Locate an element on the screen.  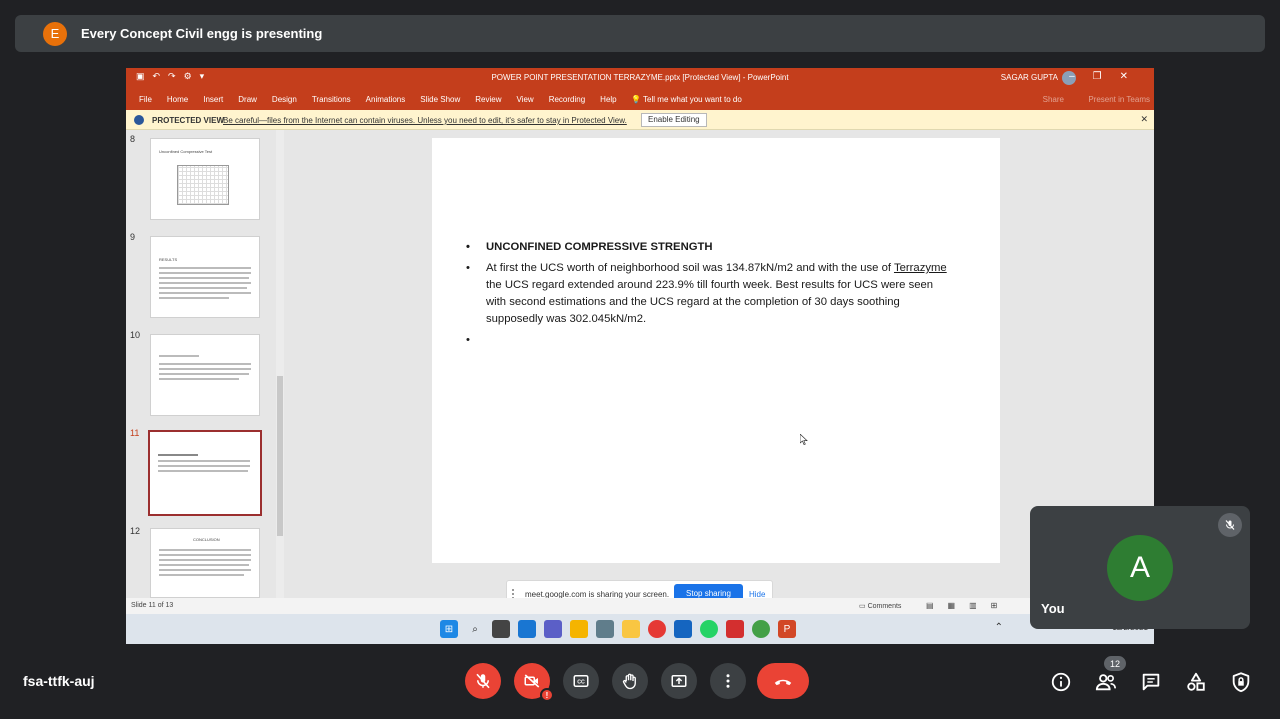
host-controls-button is located at coordinates (1241, 682).